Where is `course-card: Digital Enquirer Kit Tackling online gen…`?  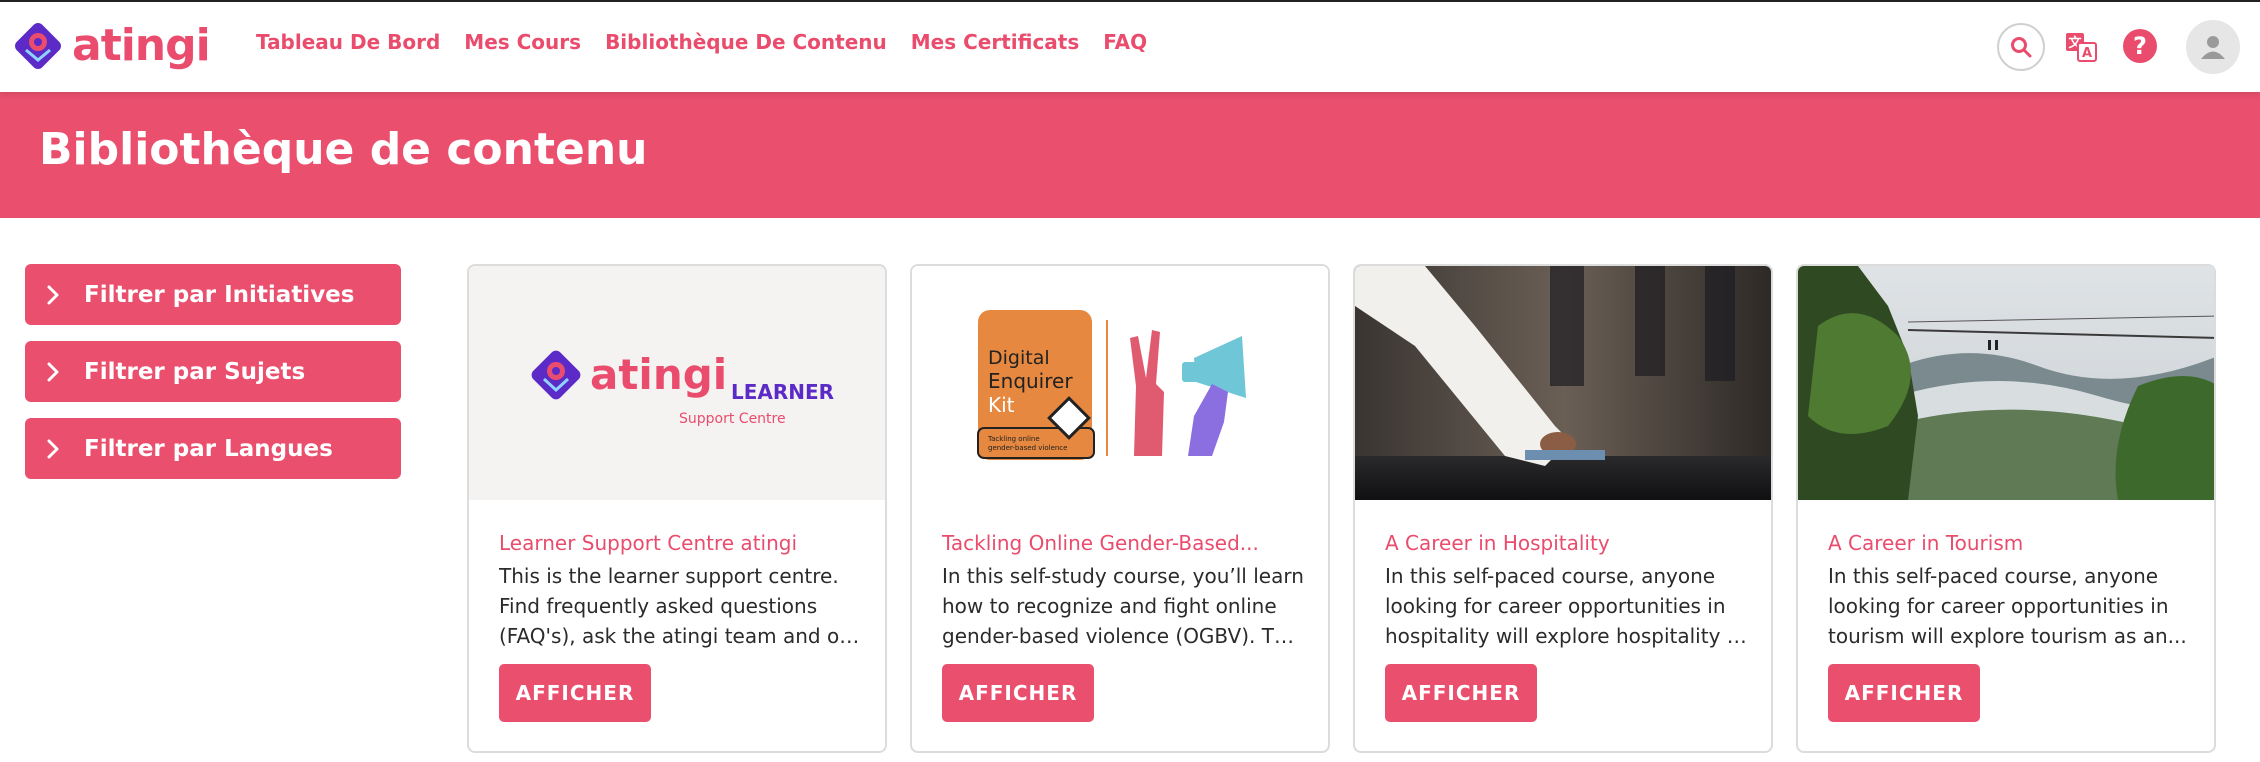
course-card: Digital Enquirer Kit Tackling online gen… is located at coordinates (1120, 508).